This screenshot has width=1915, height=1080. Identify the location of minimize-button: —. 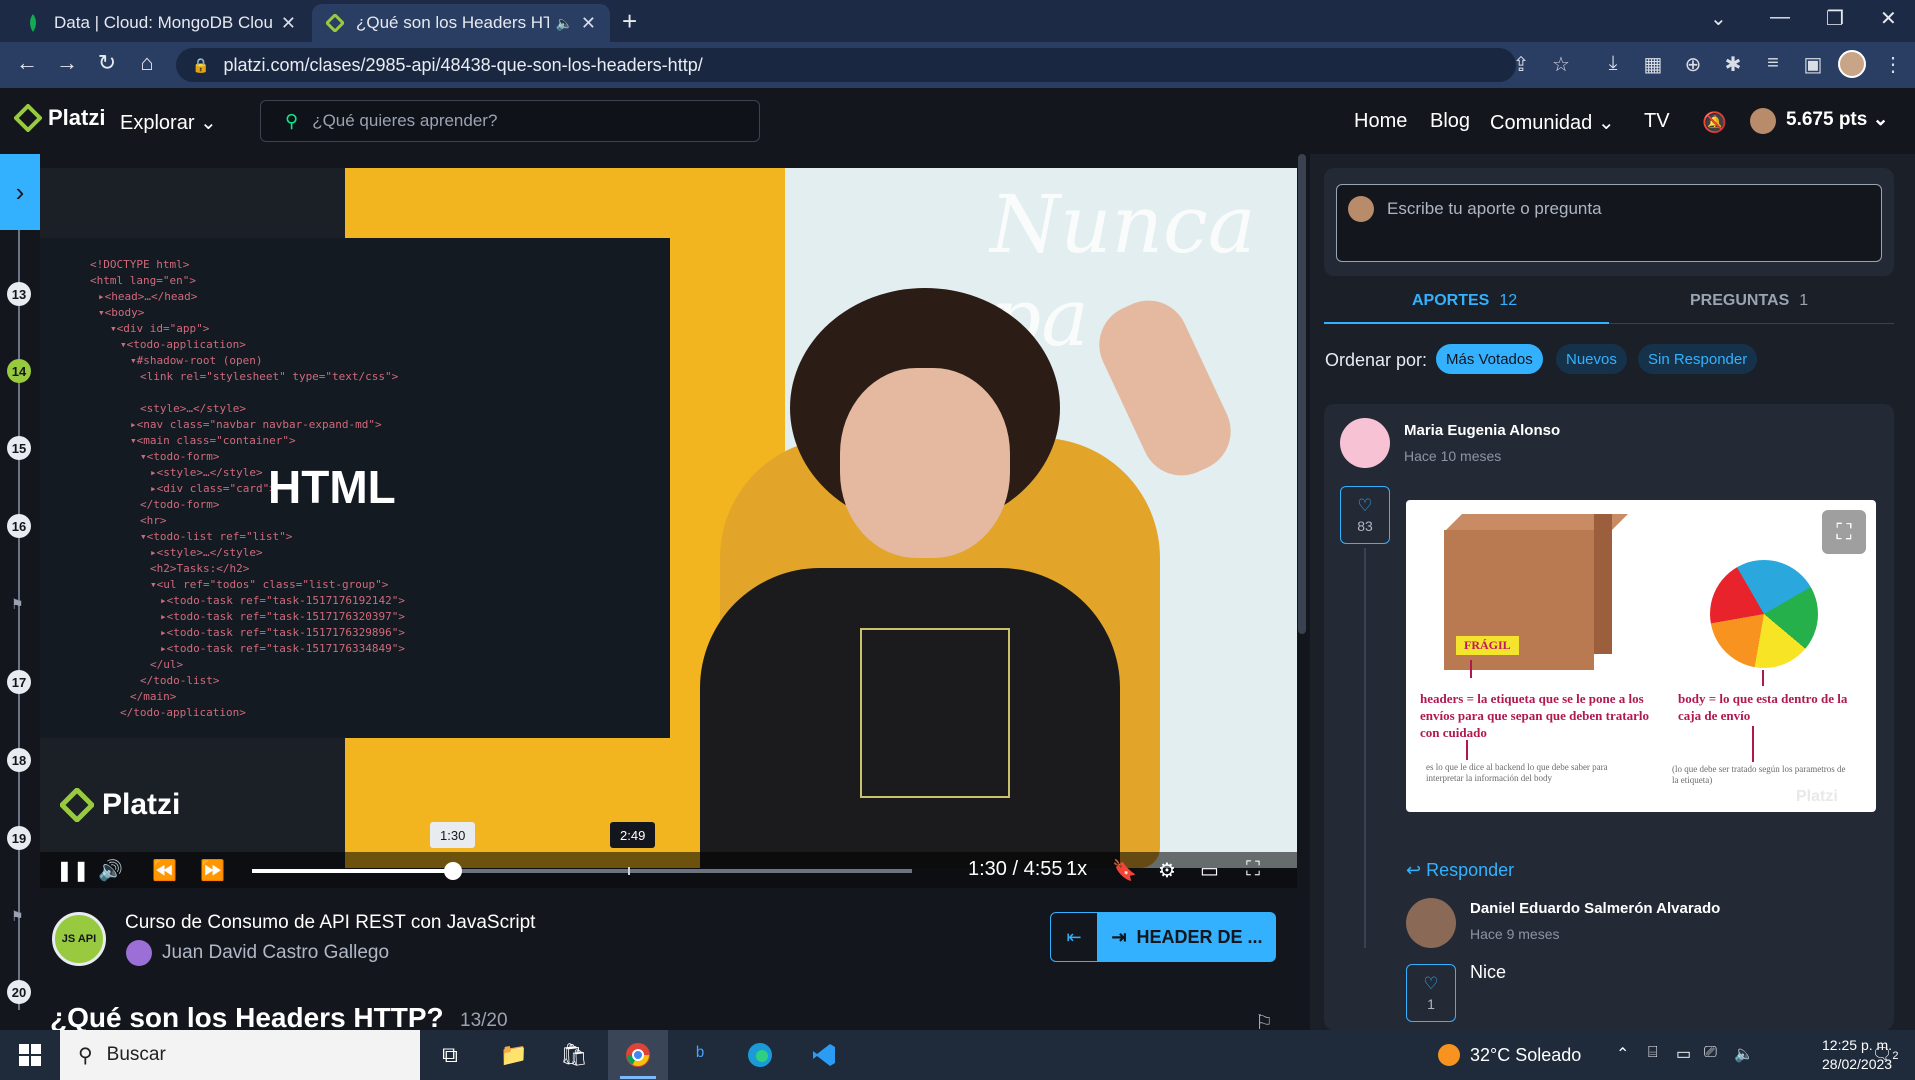
(1780, 17).